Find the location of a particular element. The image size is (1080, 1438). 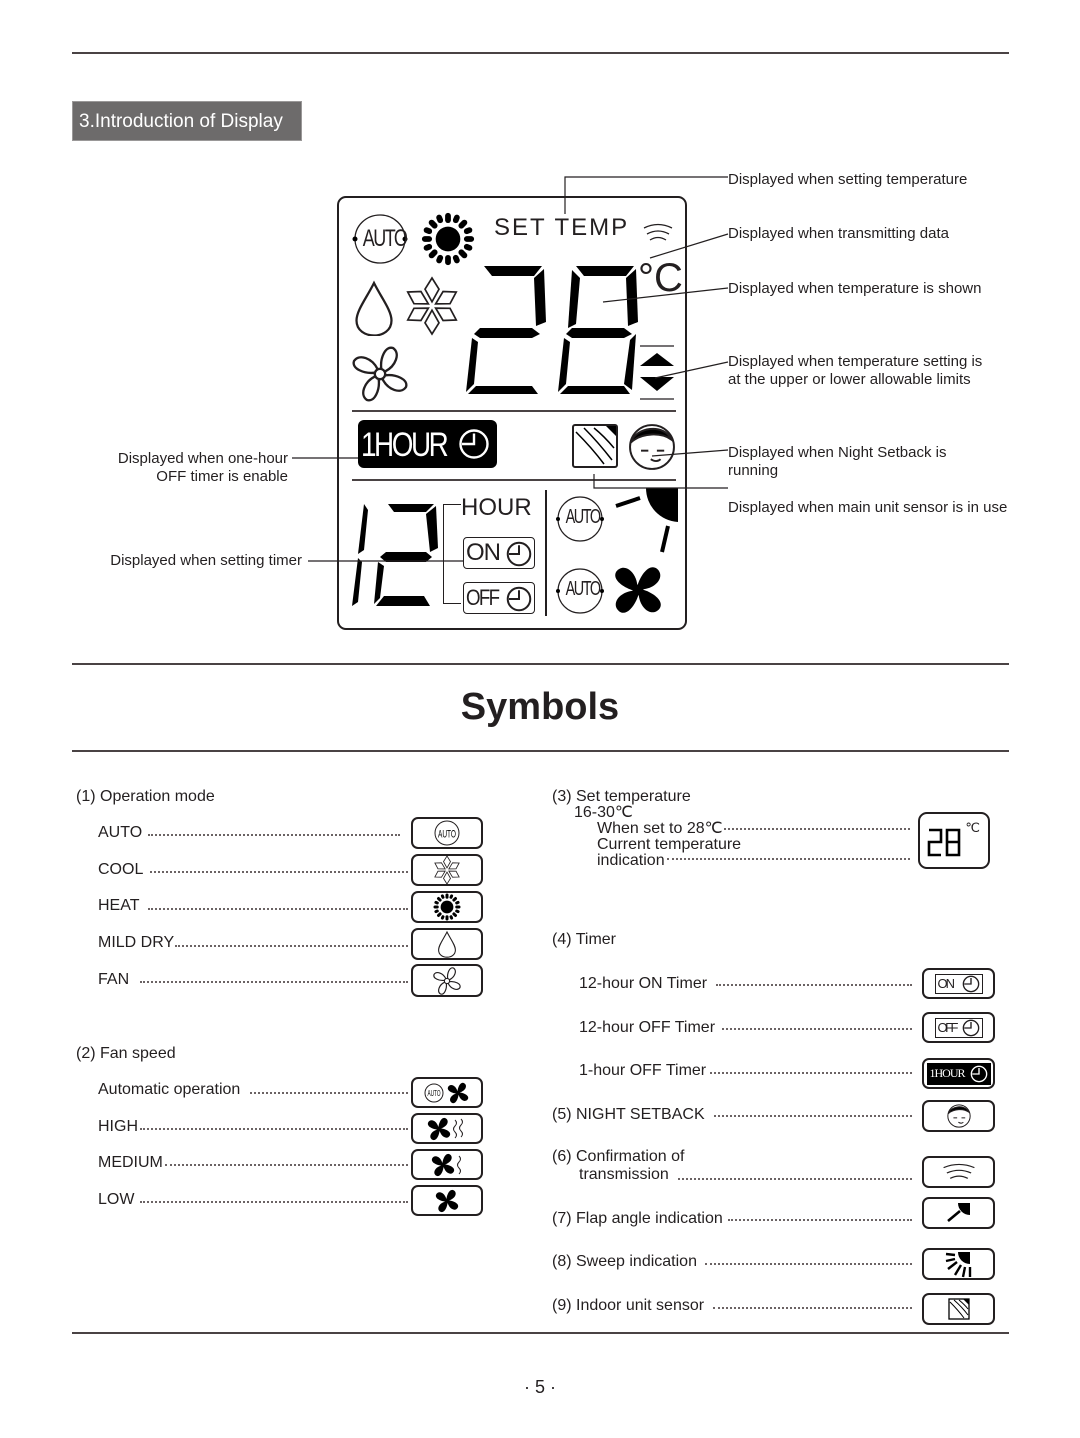

fan-outline-symbol is located at coordinates (447, 980).